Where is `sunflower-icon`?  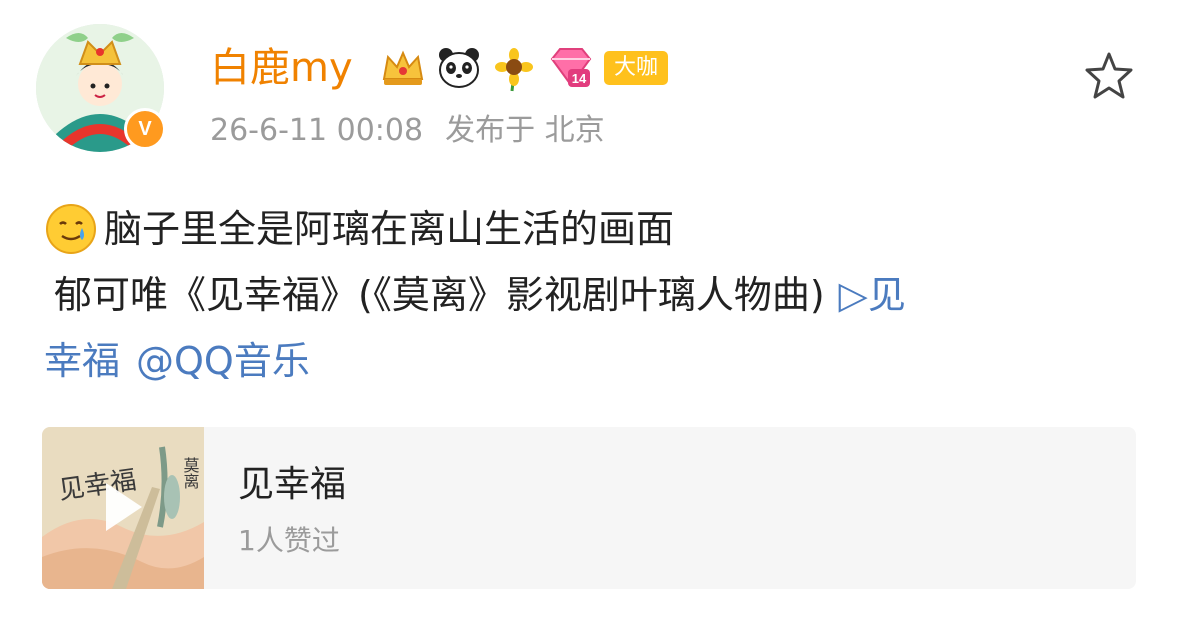
sunflower-icon is located at coordinates (515, 68).